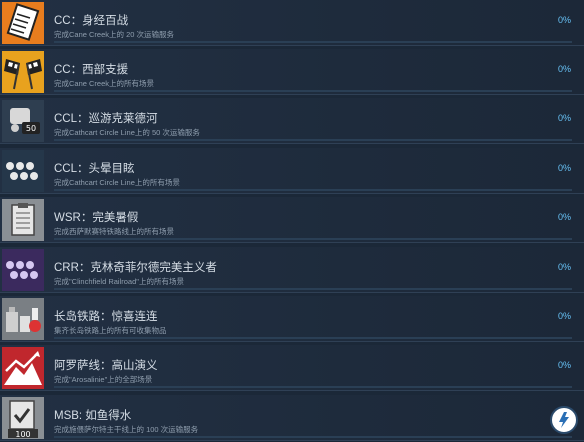 This screenshot has height=442, width=584. What do you see at coordinates (96, 218) in the screenshot?
I see `achievement-title: WSR：完美暑假` at bounding box center [96, 218].